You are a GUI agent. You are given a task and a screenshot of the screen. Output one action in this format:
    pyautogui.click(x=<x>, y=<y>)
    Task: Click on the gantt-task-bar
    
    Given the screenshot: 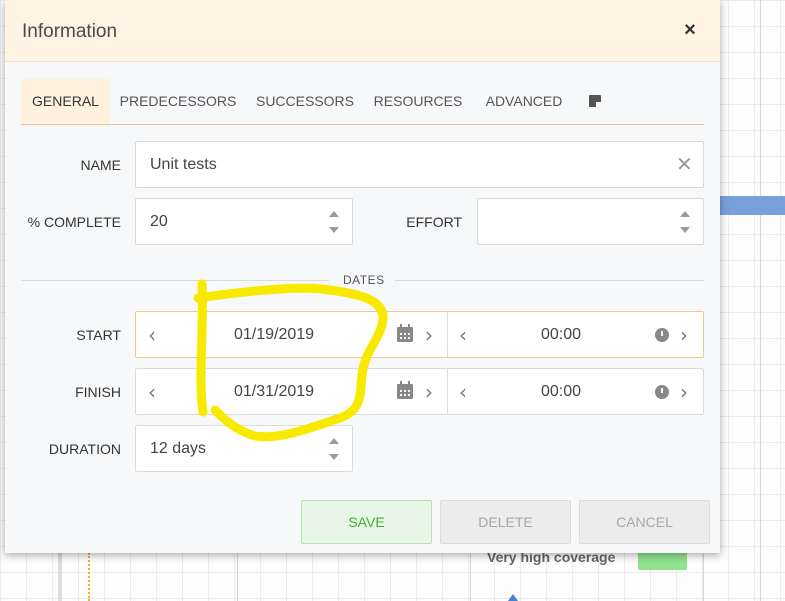 What is the action you would take?
    pyautogui.click(x=751, y=205)
    